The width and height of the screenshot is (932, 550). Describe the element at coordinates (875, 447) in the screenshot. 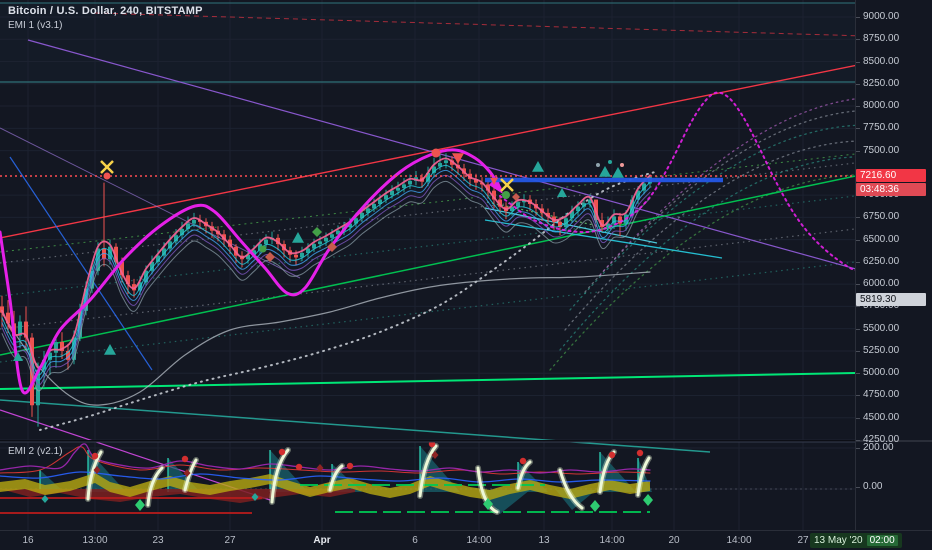

I see `pane2-axis-label: 200.00` at that location.